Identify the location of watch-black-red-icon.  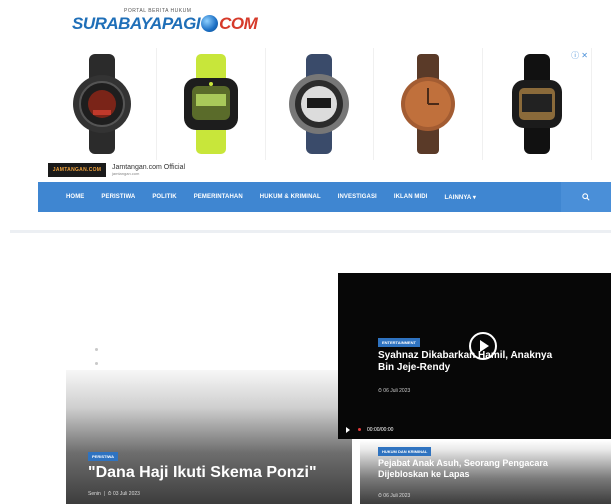
(101, 104).